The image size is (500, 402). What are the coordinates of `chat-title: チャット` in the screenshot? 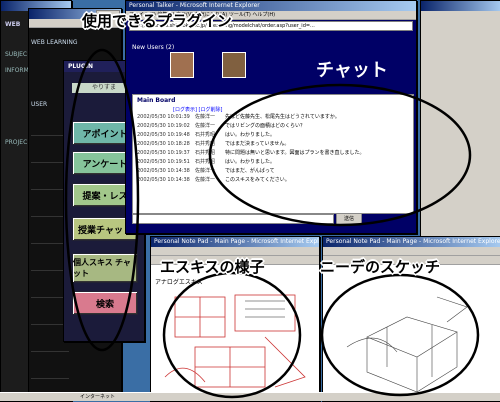 It's located at (352, 70).